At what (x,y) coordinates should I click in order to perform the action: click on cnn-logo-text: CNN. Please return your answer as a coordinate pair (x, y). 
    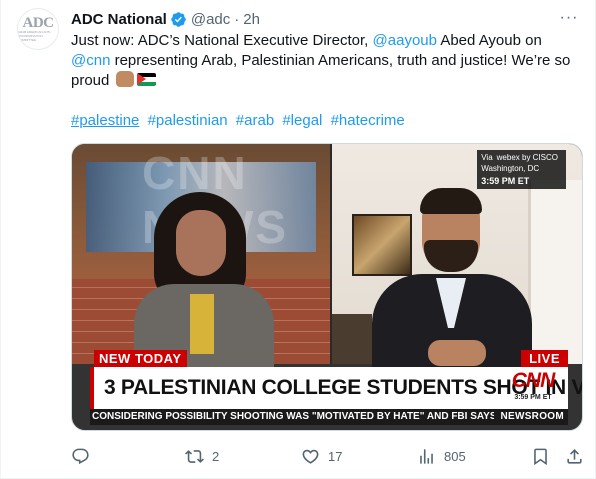
    Looking at the image, I should click on (533, 380).